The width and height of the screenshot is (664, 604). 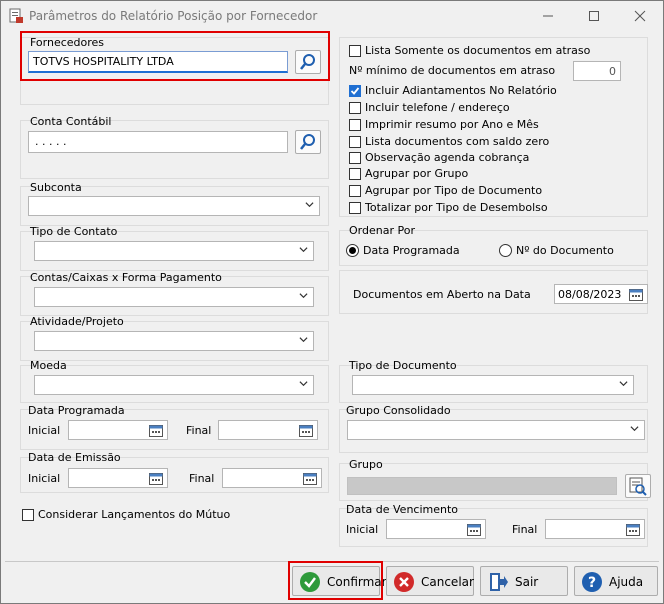 I want to click on grupo-consolidado-select, so click(x=496, y=430).